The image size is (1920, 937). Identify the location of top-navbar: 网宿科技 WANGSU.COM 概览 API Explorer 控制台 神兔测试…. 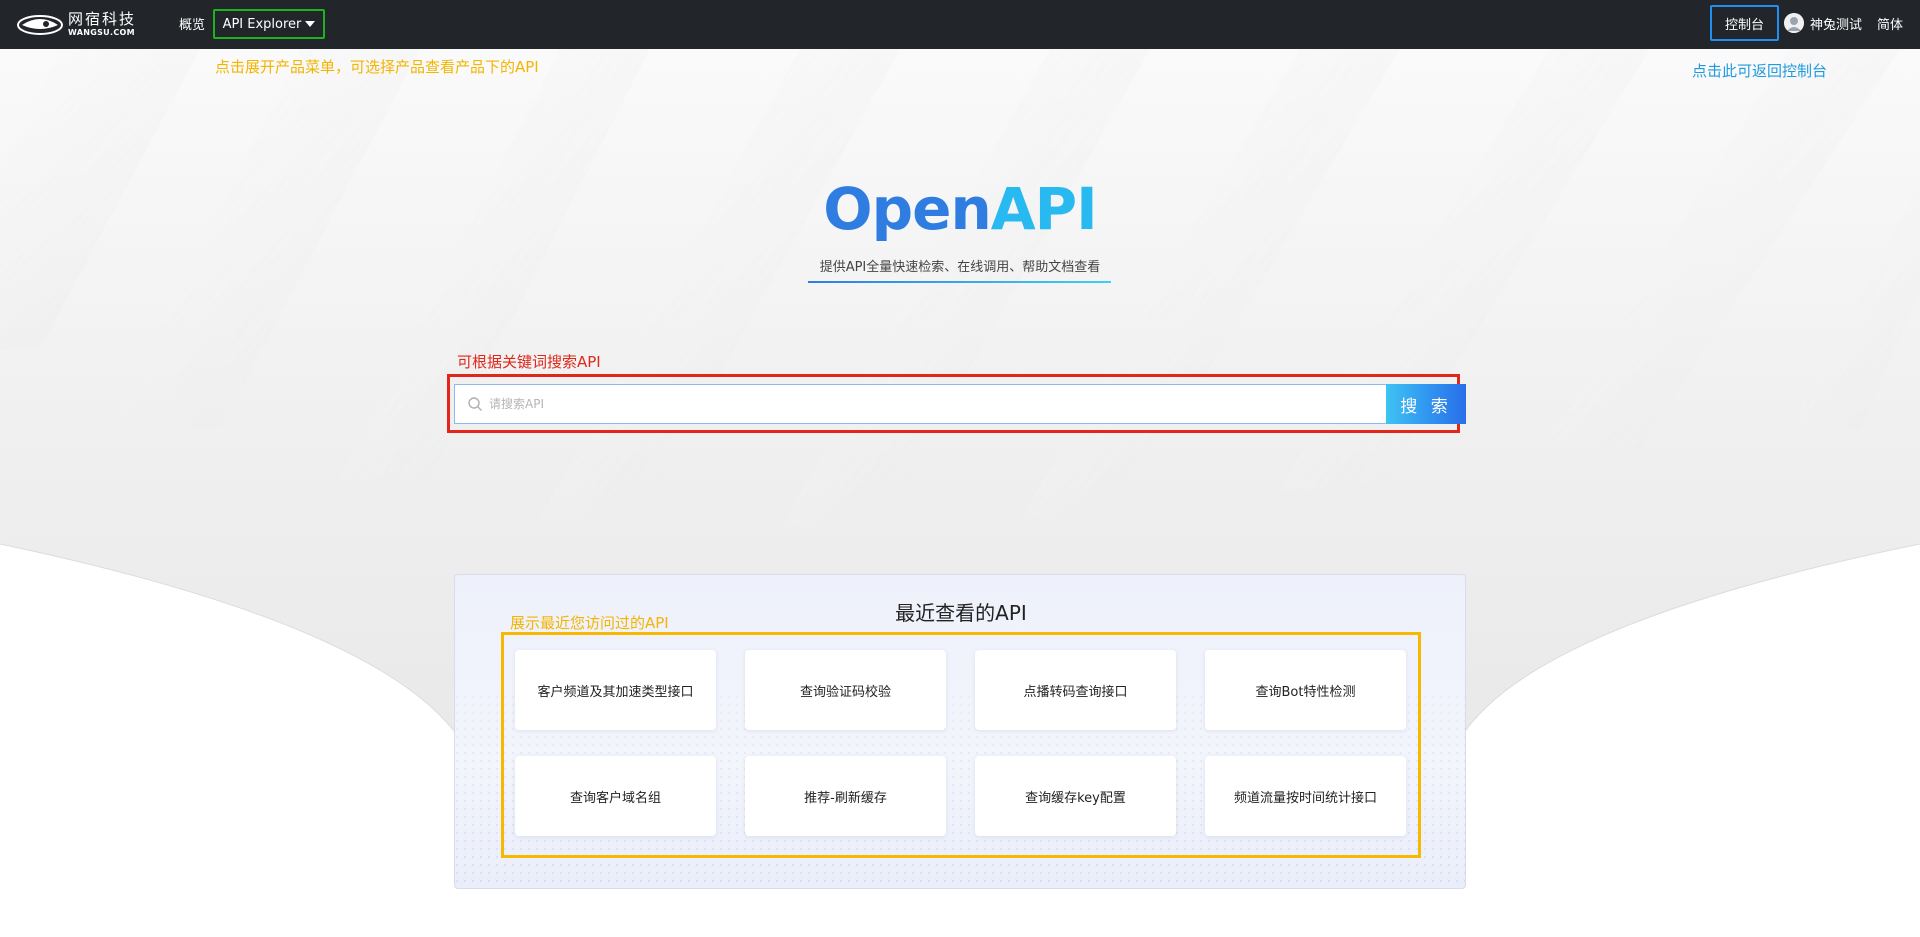
(960, 24).